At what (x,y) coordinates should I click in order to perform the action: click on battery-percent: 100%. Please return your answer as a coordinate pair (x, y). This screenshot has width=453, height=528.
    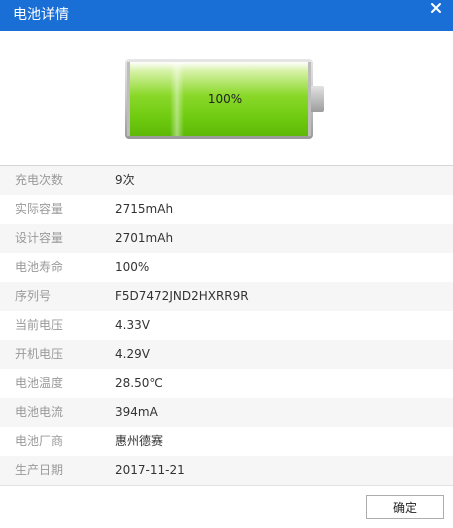
    Looking at the image, I should click on (225, 99).